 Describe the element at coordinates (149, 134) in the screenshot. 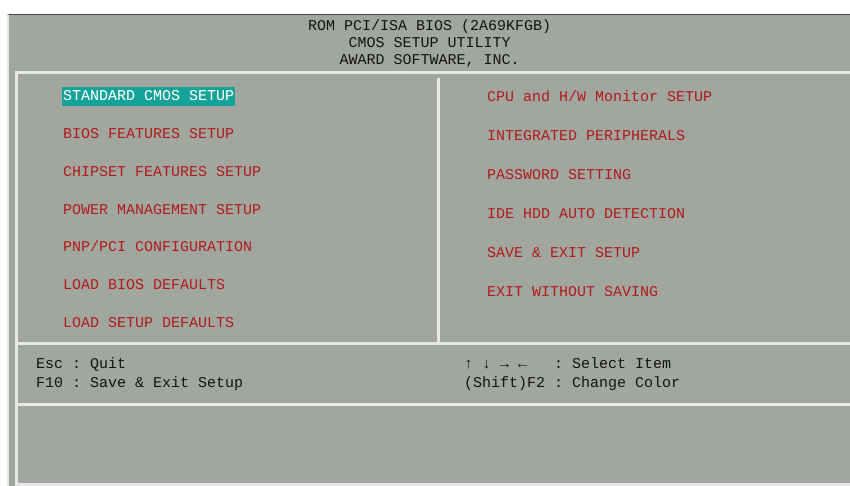

I see `menu-item: BIOS FEATURES SETUP` at that location.